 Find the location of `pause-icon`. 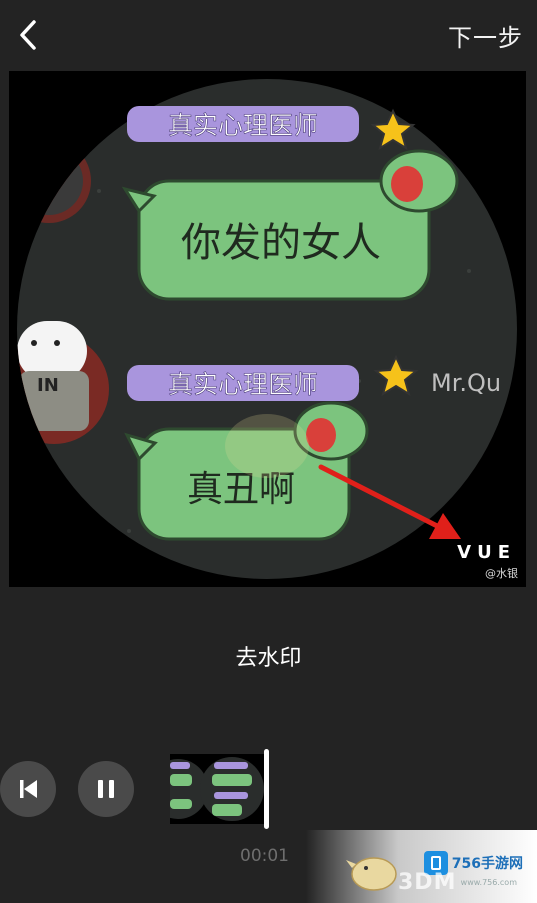

pause-icon is located at coordinates (106, 789).